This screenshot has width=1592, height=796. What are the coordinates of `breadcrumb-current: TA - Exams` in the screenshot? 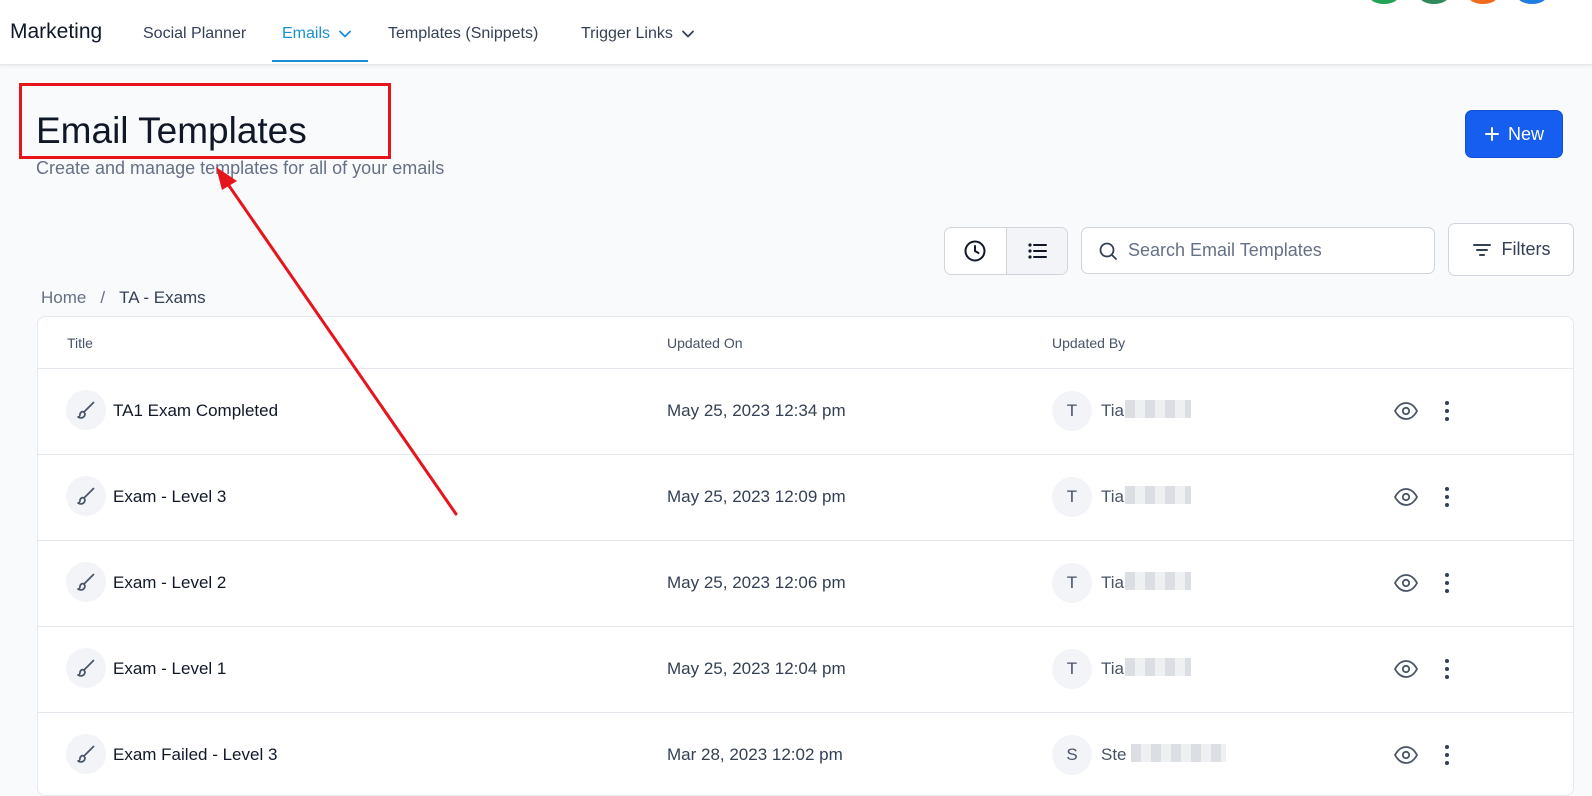 It's located at (162, 297).